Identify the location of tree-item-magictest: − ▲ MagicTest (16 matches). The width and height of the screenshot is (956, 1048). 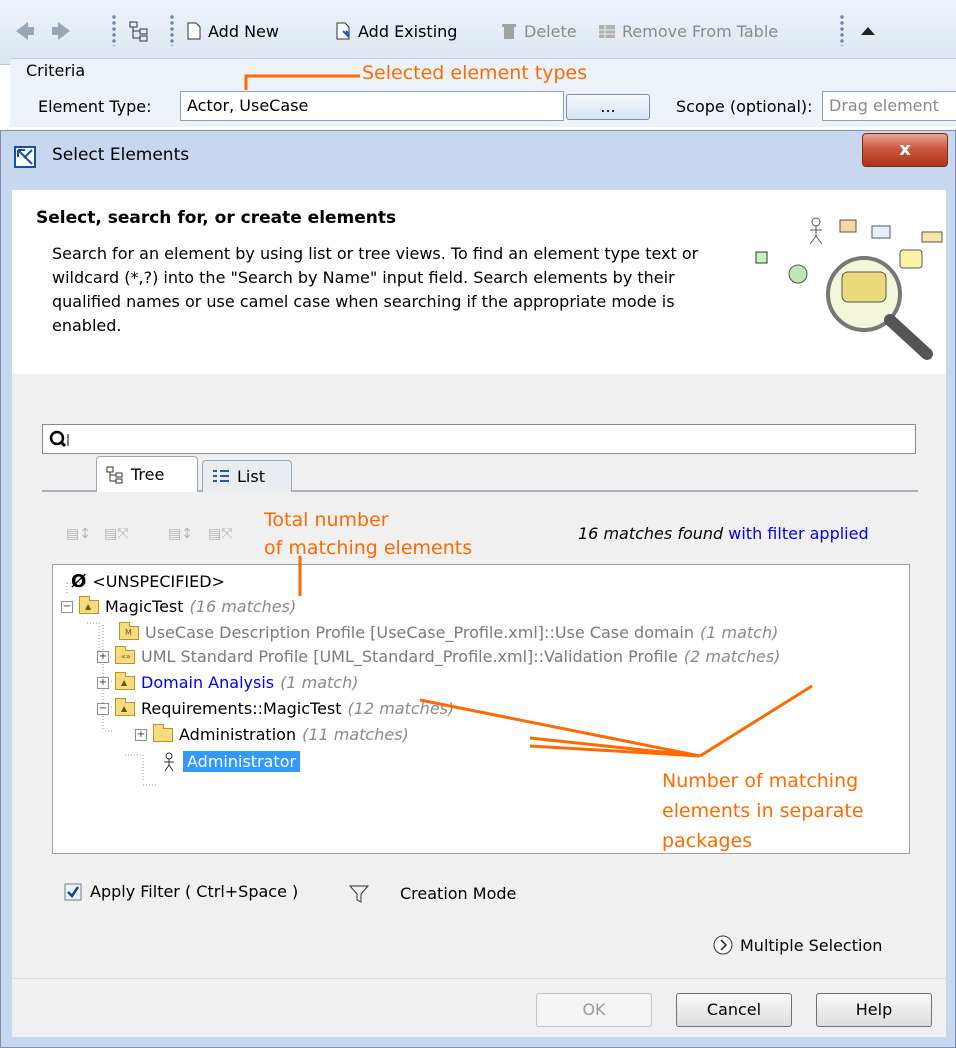
(179, 605).